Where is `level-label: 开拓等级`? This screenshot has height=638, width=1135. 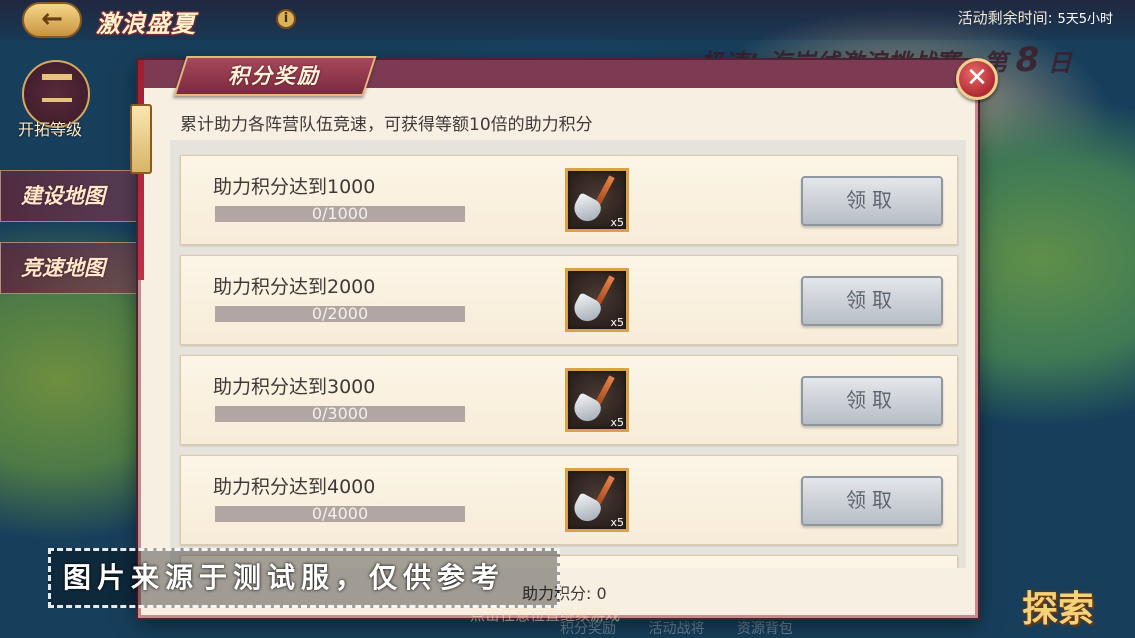
level-label: 开拓等级 is located at coordinates (50, 129).